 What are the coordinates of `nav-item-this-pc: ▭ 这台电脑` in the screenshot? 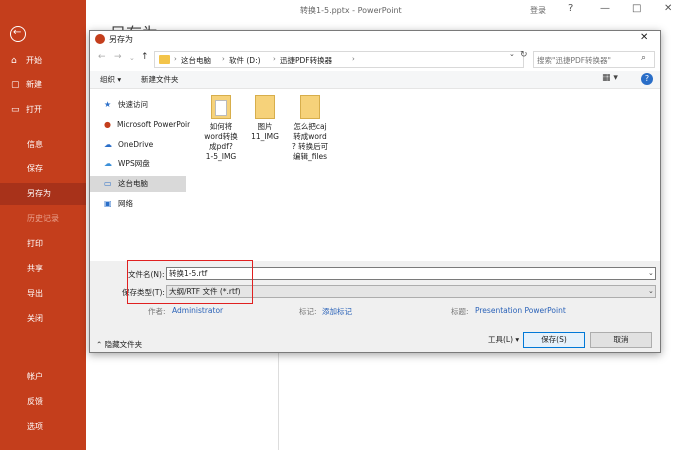 It's located at (138, 184).